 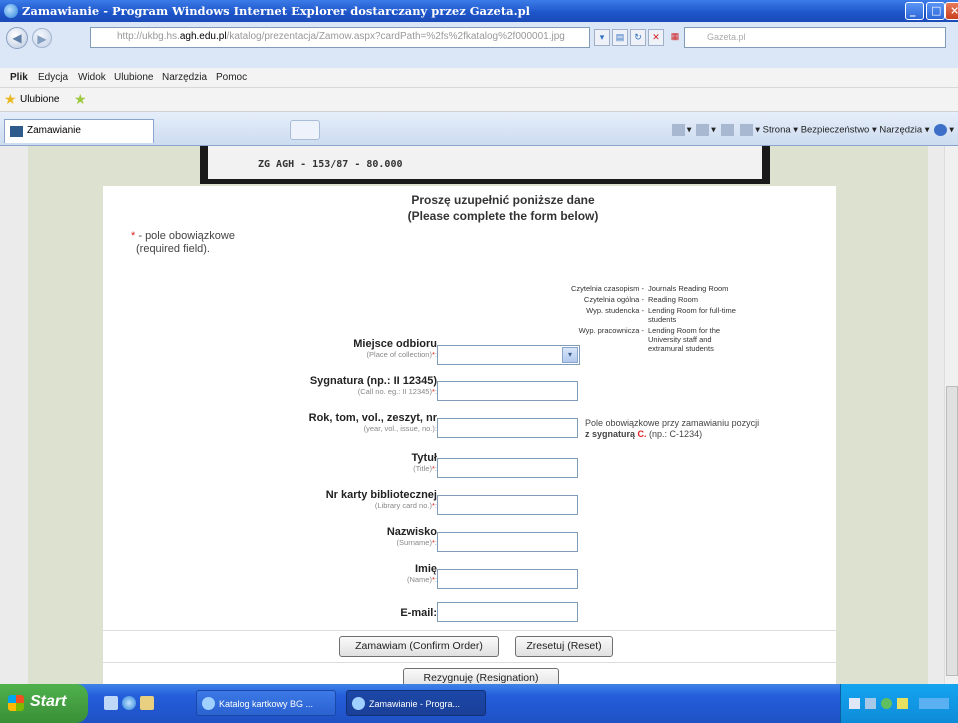 What do you see at coordinates (507, 428) in the screenshot?
I see `year-volume-input` at bounding box center [507, 428].